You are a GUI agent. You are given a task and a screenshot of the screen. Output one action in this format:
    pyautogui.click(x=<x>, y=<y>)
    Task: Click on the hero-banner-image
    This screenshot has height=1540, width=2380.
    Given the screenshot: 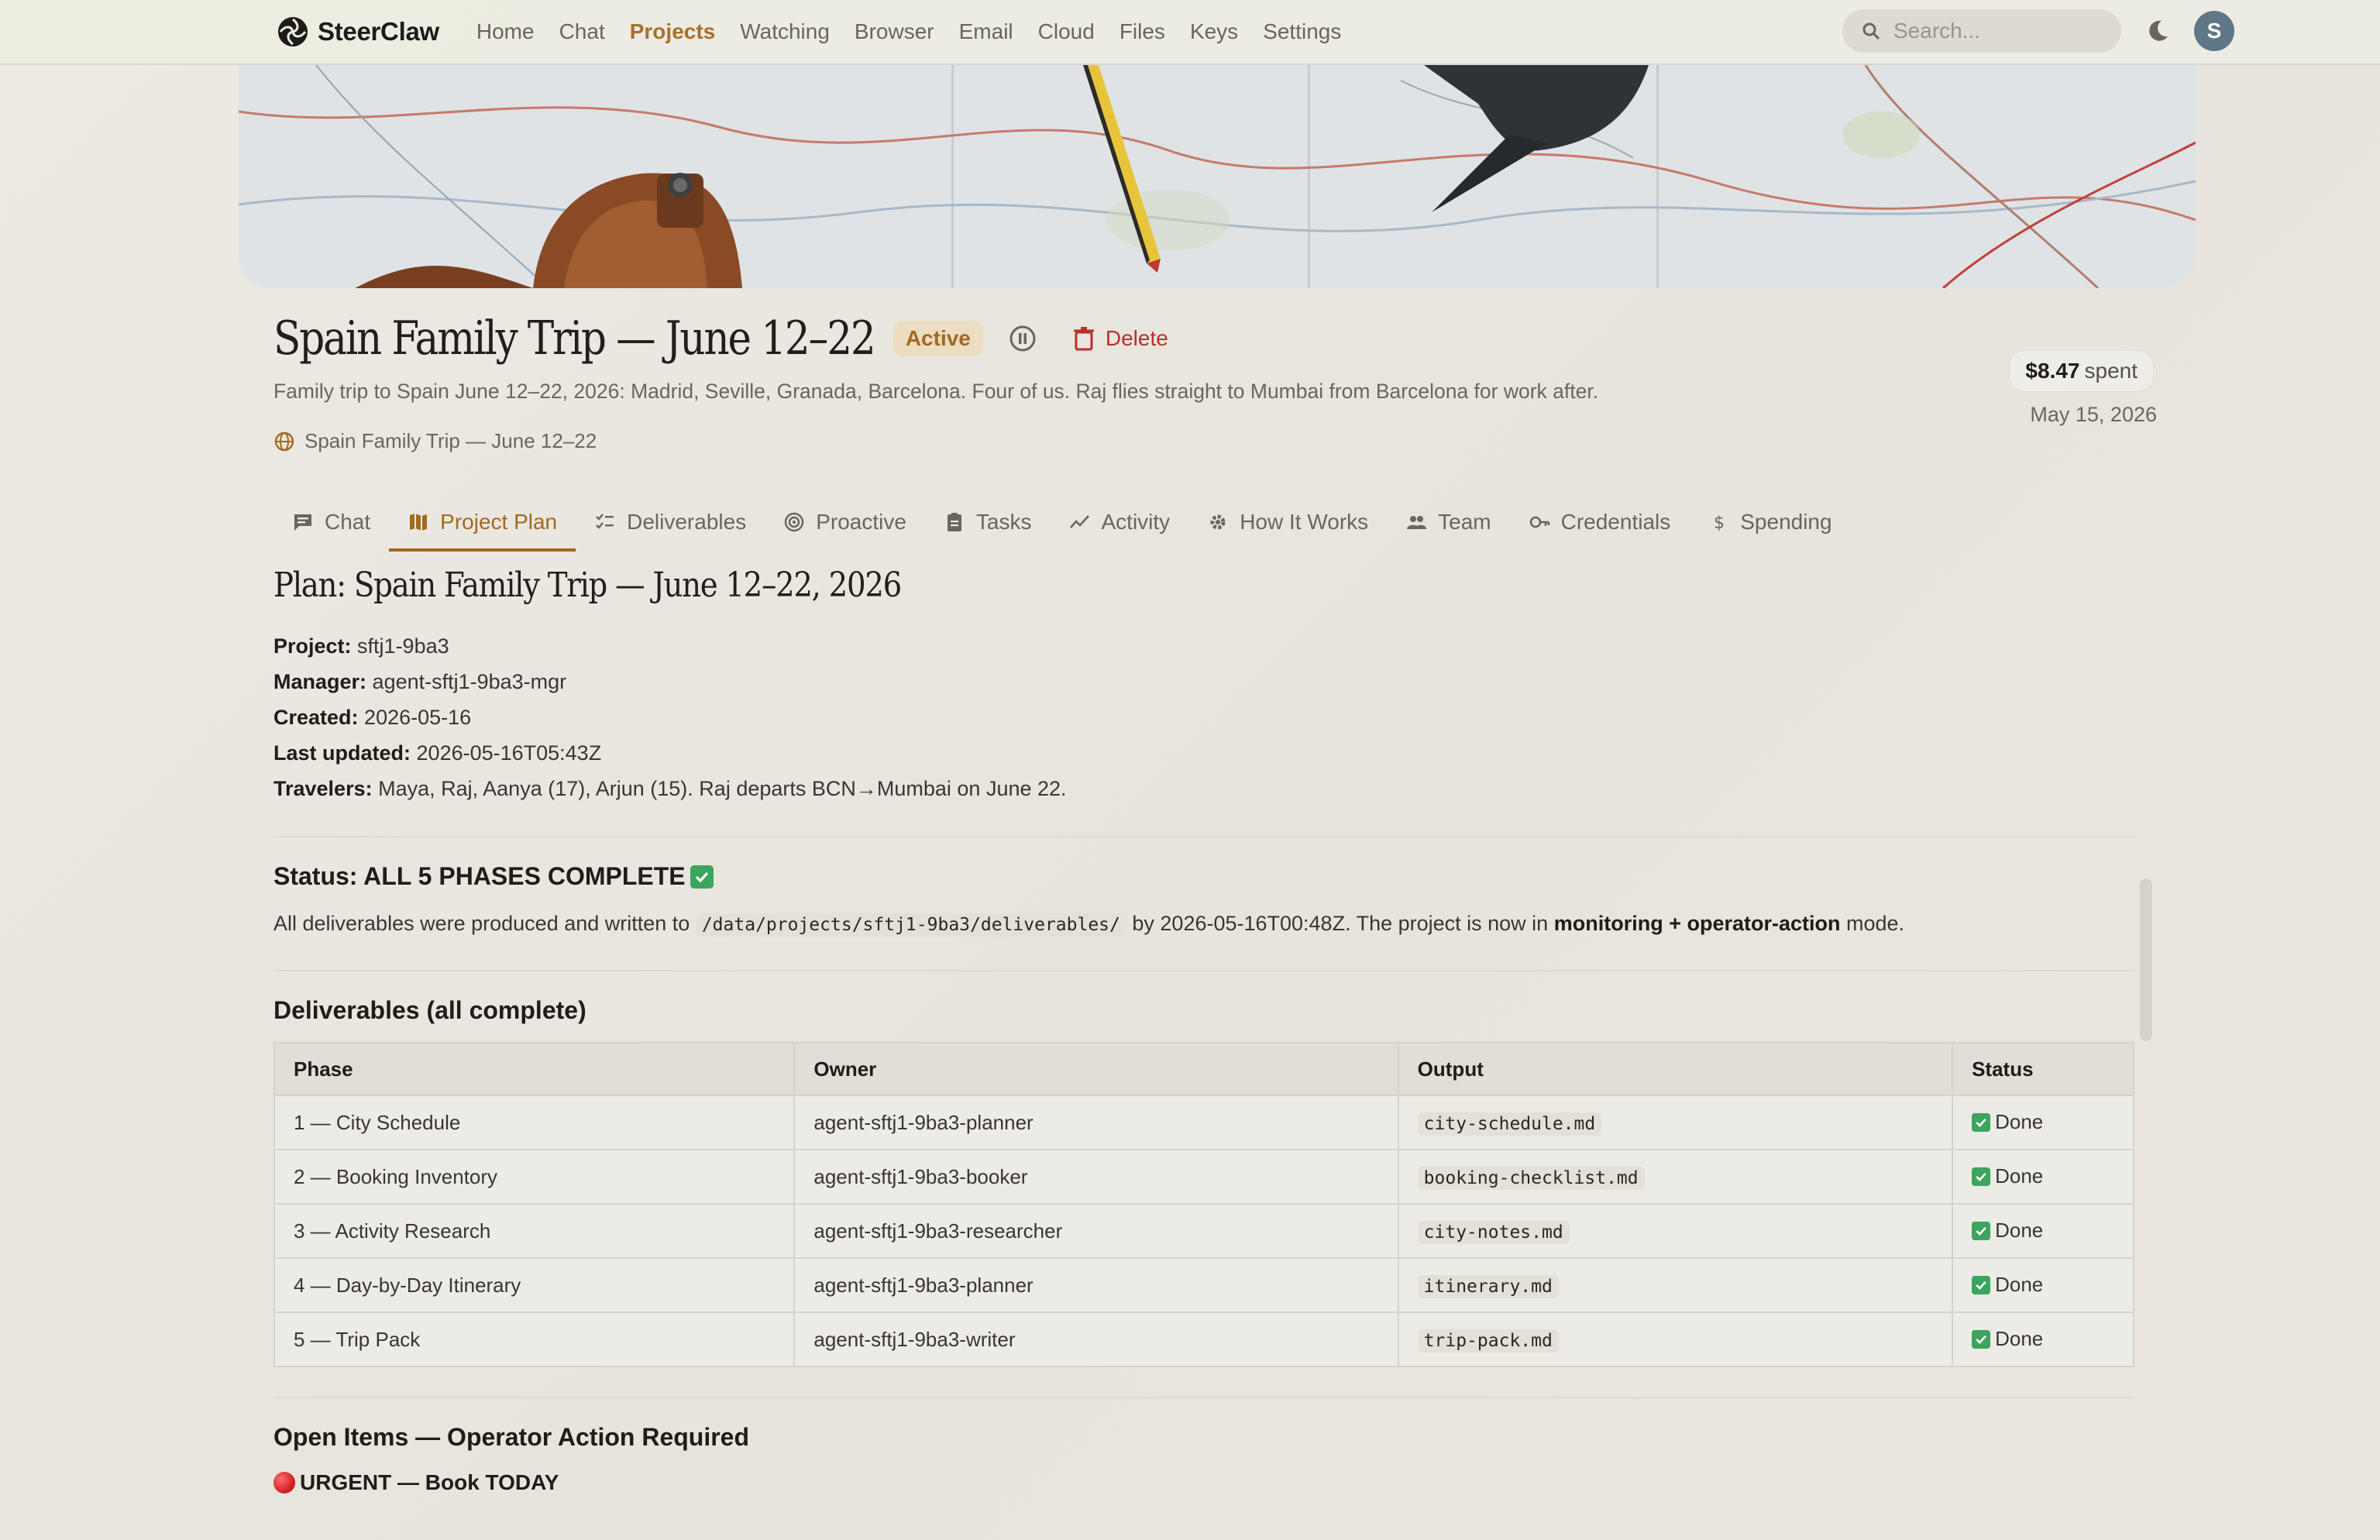 What is the action you would take?
    pyautogui.click(x=1218, y=176)
    